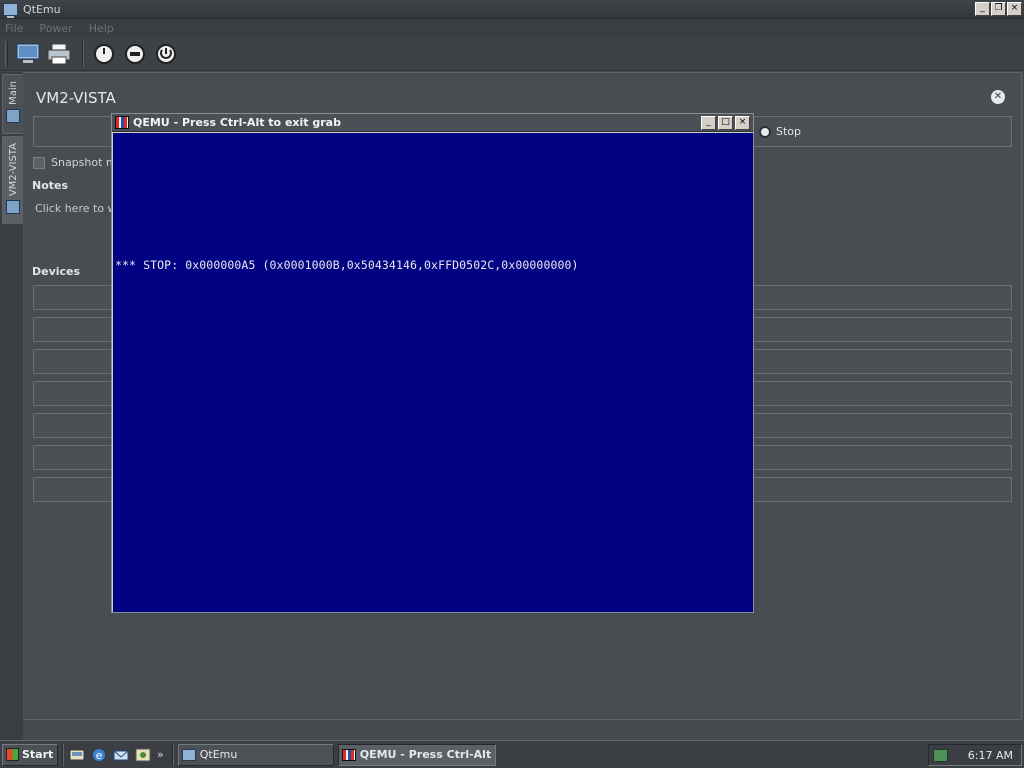 The width and height of the screenshot is (1024, 768). Describe the element at coordinates (512, 54) in the screenshot. I see `toolbar` at that location.